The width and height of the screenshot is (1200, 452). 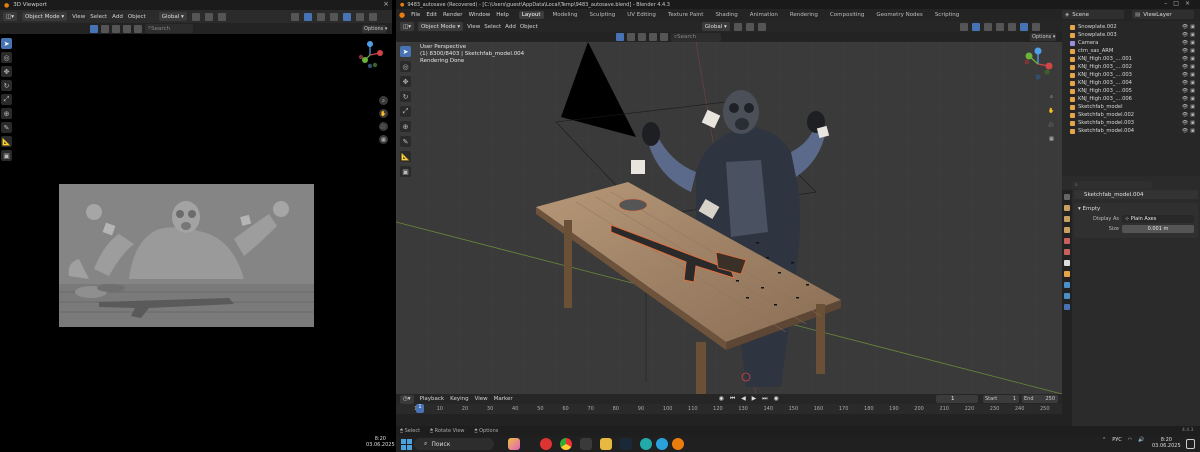 What do you see at coordinates (94, 28) in the screenshot?
I see `select-box-icon` at bounding box center [94, 28].